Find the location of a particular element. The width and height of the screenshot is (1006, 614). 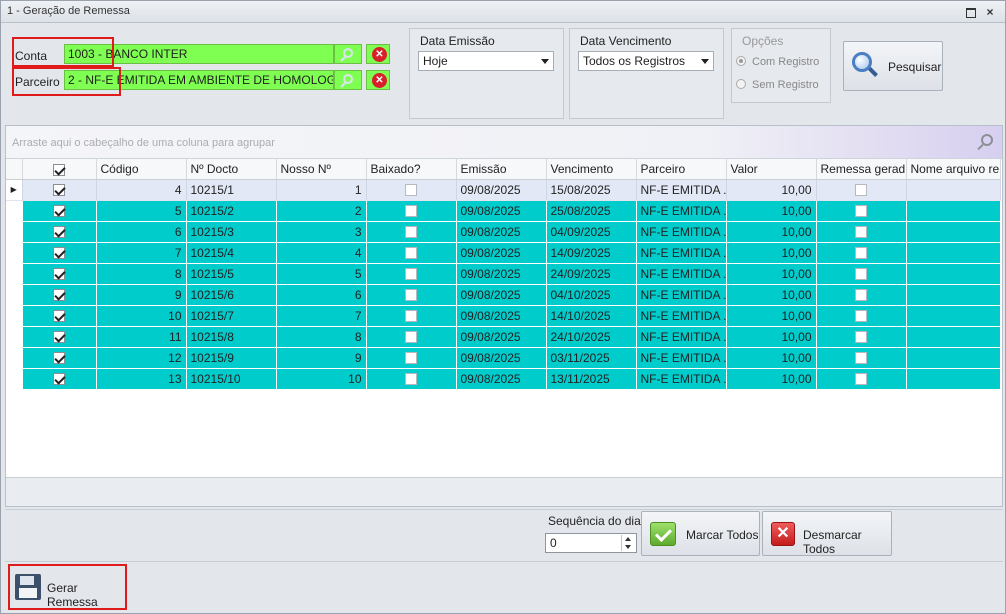

cell-docto: 10215/6 is located at coordinates (231, 295).